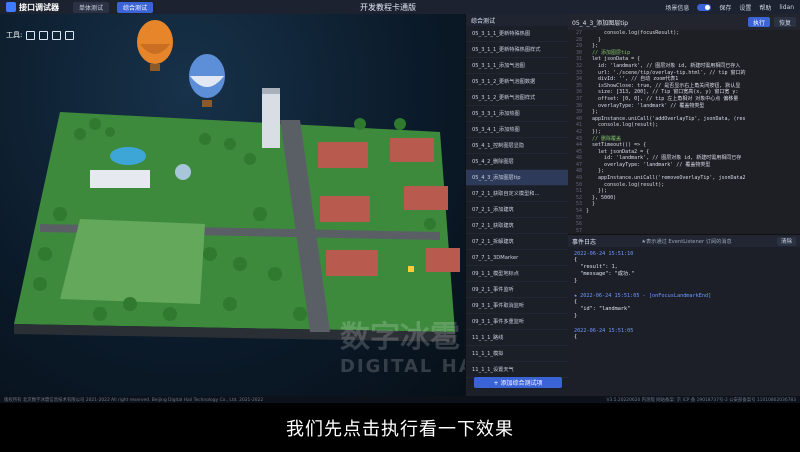  I want to click on save-button: 保存, so click(725, 7).